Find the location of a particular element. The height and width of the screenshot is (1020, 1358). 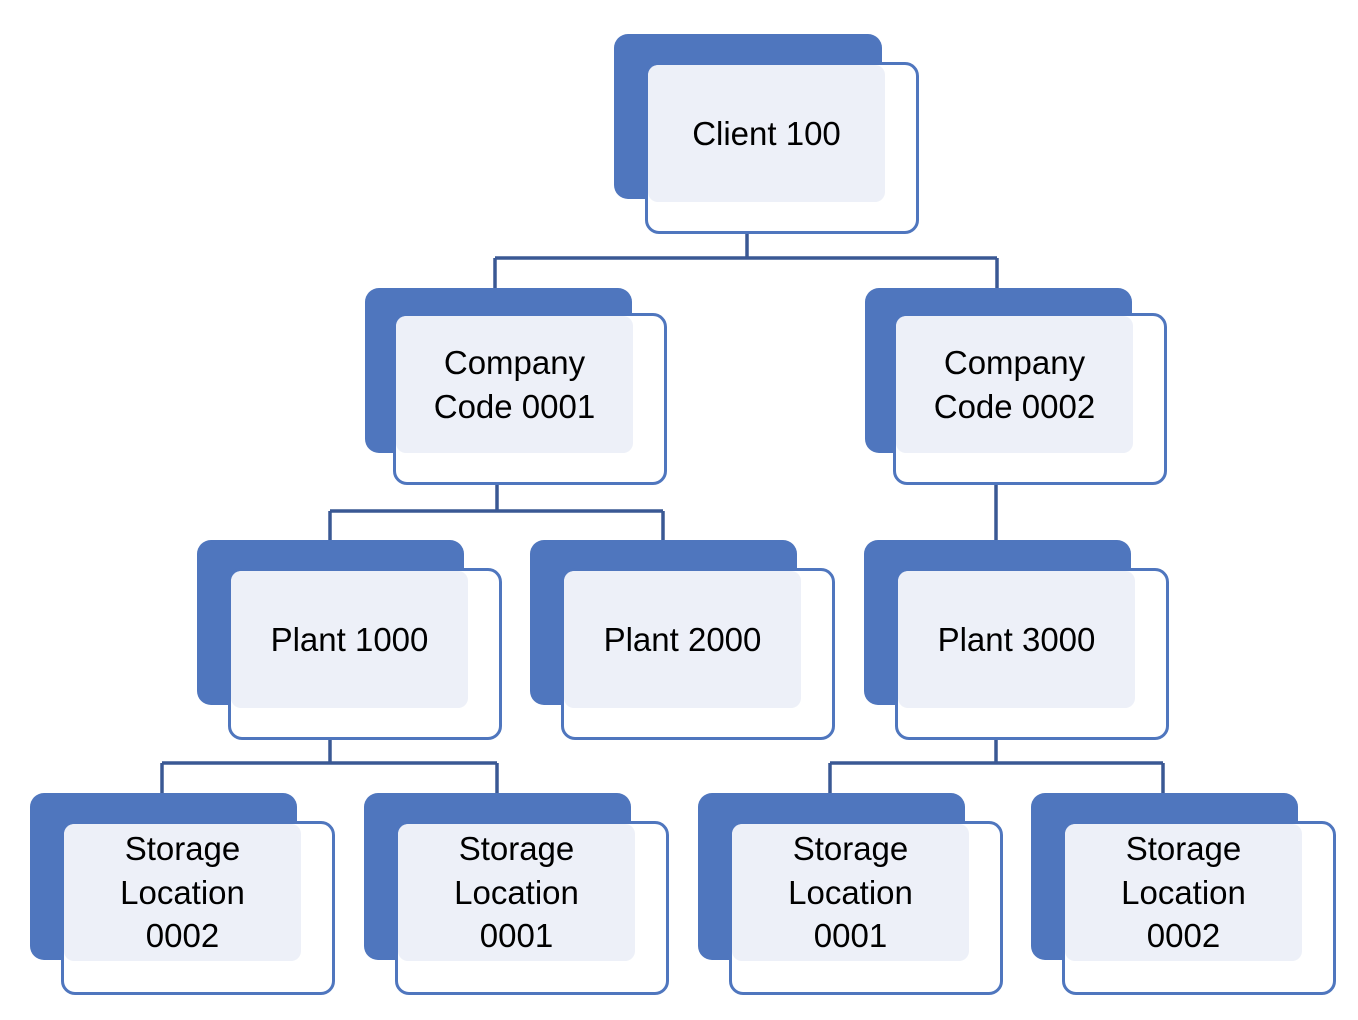

node-plant-3000: Plant 3000 is located at coordinates (1020, 640).